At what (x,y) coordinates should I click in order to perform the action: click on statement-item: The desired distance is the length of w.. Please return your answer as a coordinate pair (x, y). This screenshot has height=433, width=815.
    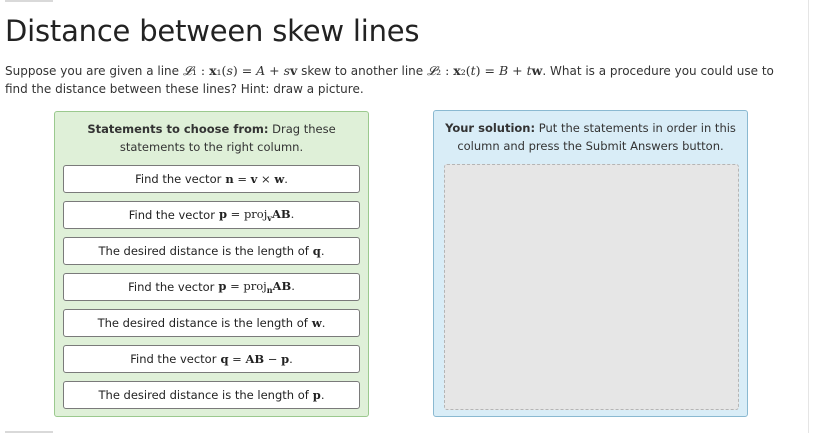
    Looking at the image, I should click on (211, 323).